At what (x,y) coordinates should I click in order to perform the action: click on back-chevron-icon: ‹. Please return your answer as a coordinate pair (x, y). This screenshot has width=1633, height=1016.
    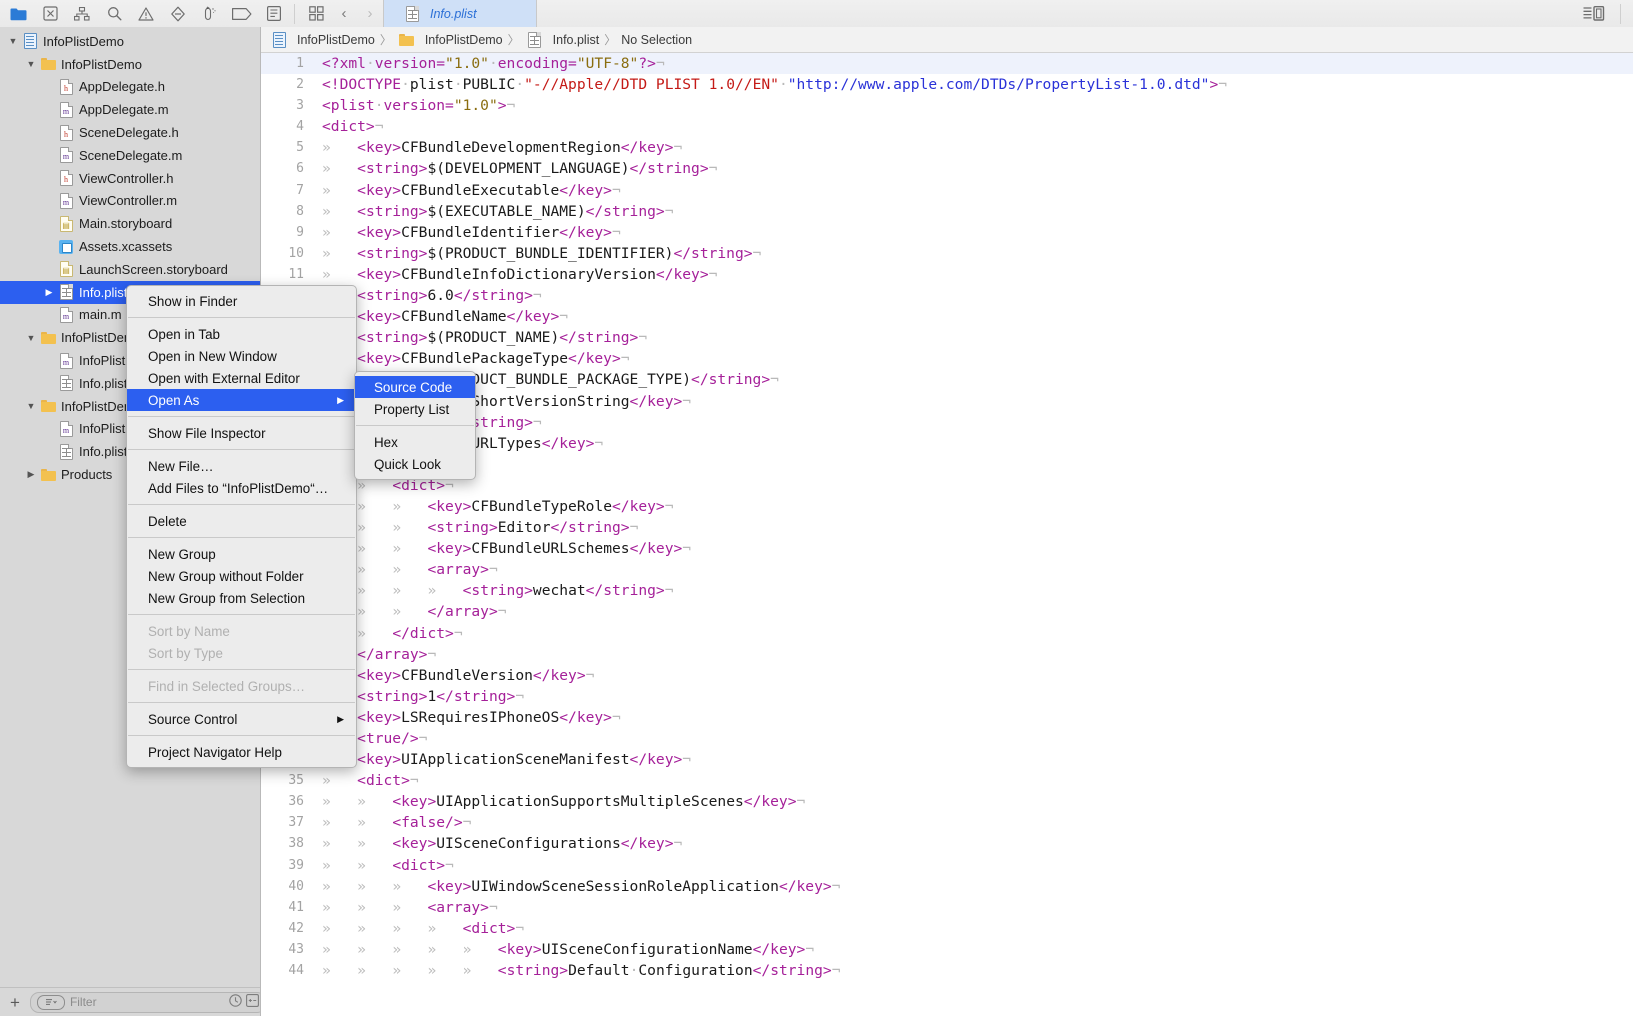
    Looking at the image, I should click on (344, 13).